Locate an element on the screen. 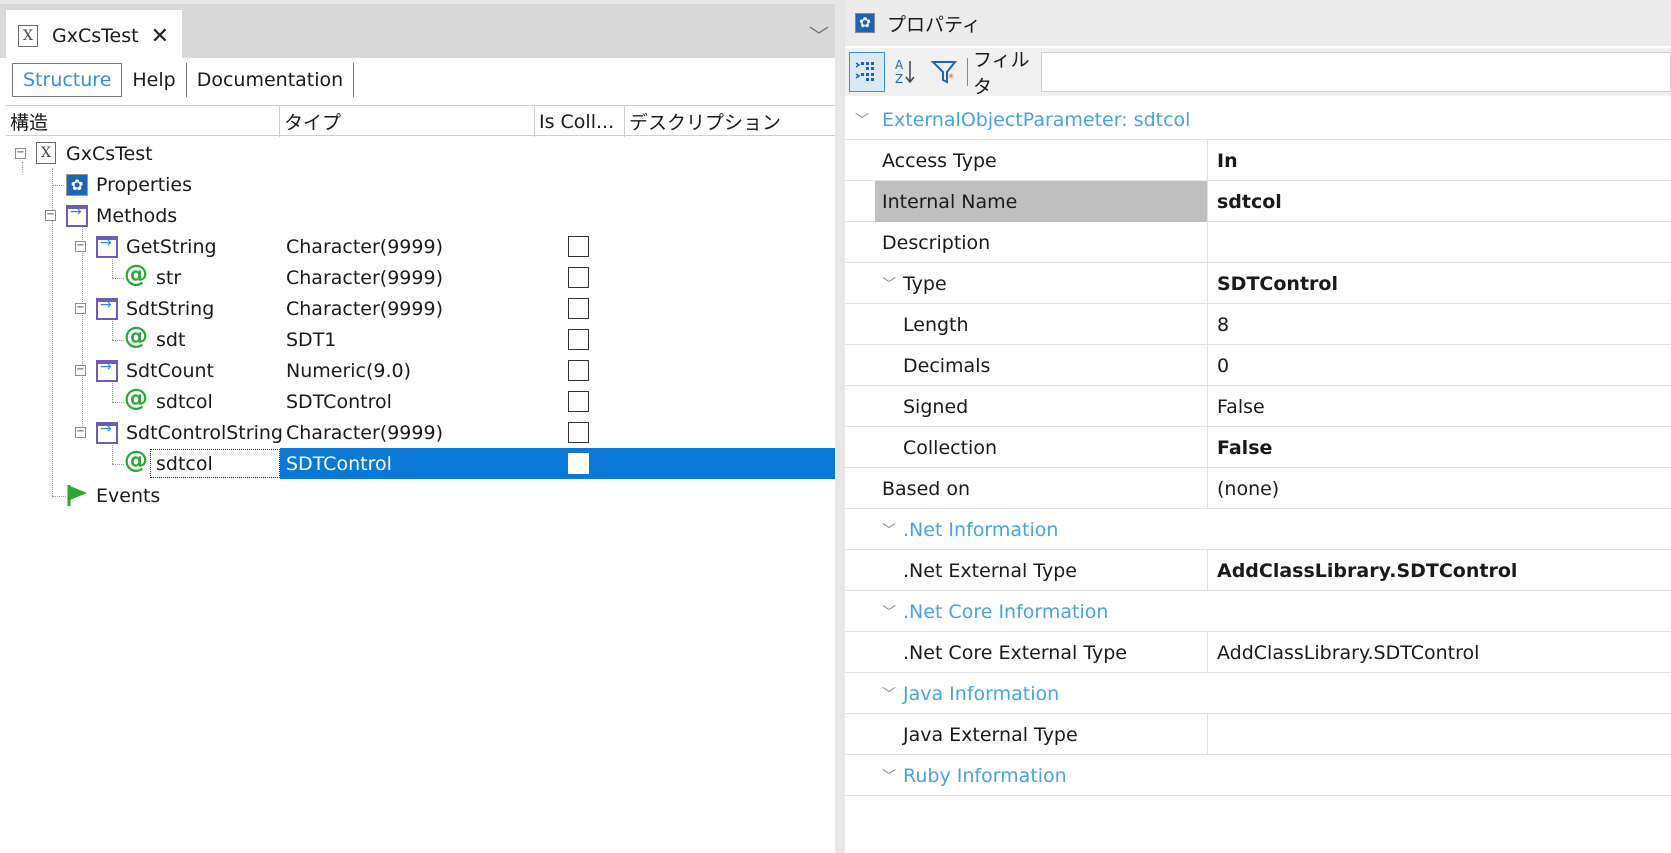 This screenshot has height=853, width=1671. toolbar-separator is located at coordinates (967, 72).